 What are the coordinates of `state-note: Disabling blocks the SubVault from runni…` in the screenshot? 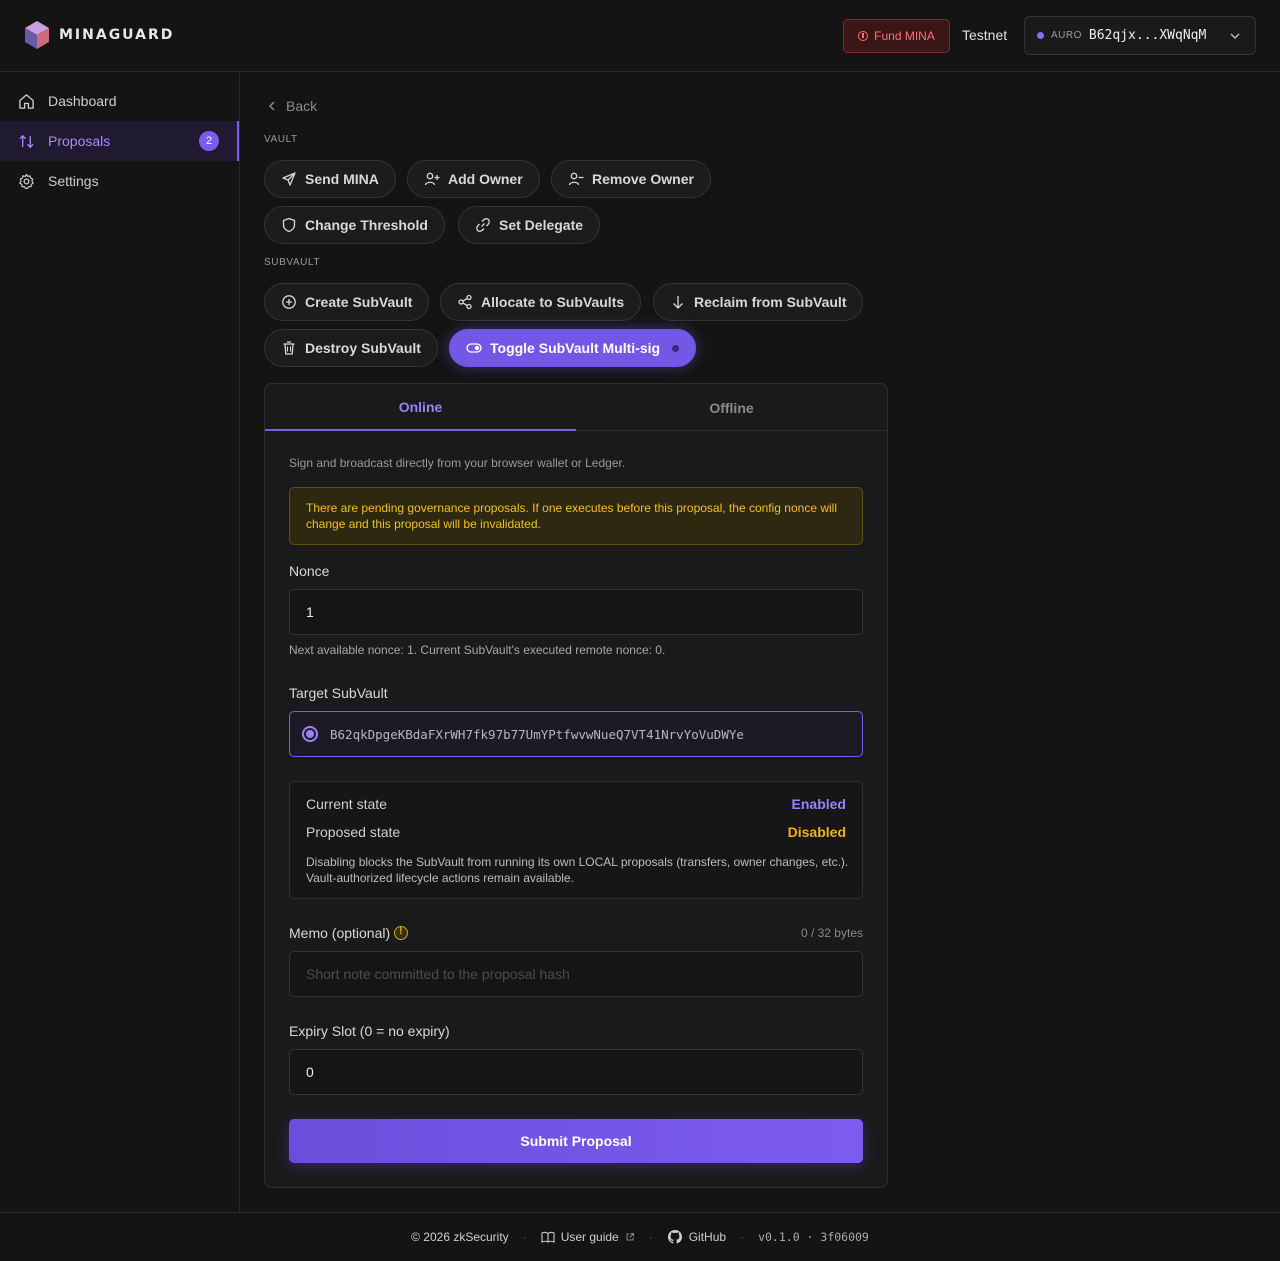 It's located at (577, 870).